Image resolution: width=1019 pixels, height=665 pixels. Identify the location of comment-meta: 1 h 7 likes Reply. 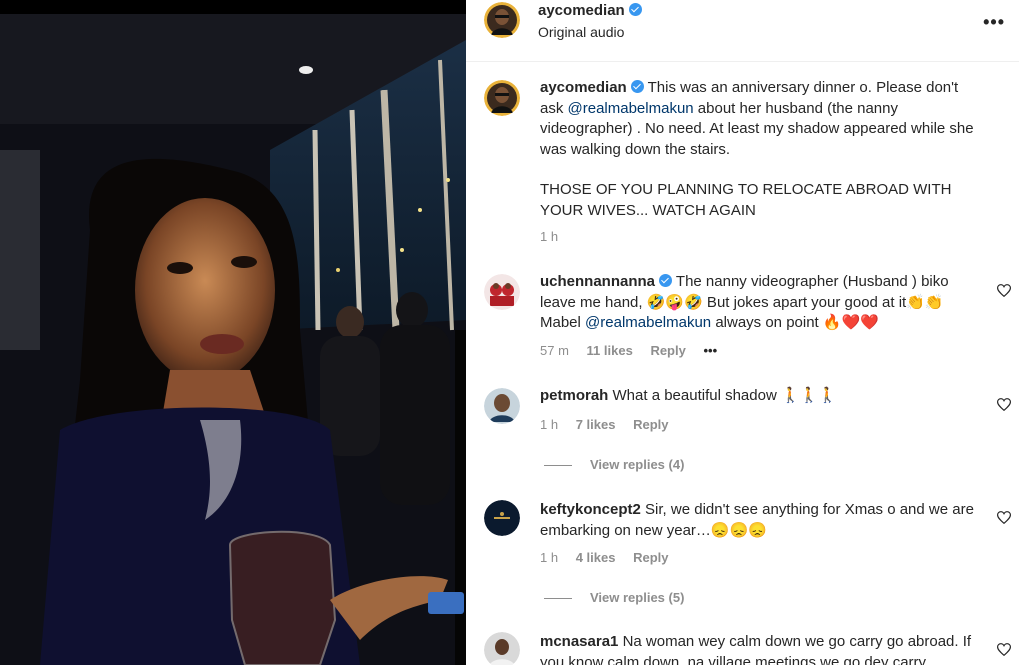
(611, 424).